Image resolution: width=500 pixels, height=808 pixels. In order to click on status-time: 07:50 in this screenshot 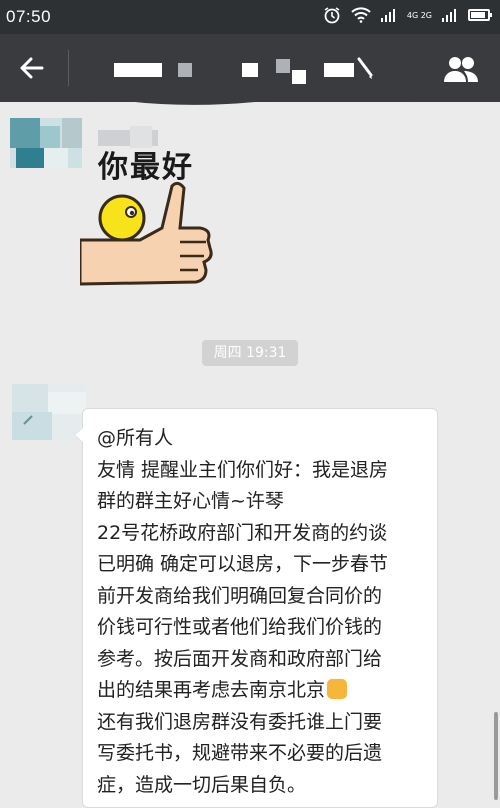, I will do `click(29, 16)`.